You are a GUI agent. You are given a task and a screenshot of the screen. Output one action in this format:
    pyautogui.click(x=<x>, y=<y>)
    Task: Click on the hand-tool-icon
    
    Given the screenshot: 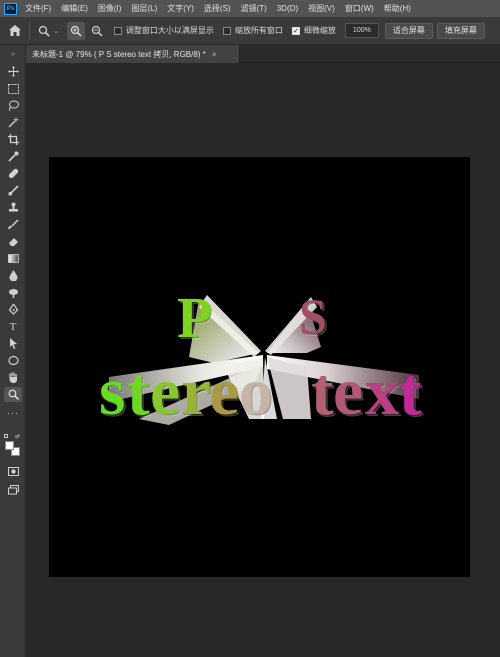 What is the action you would take?
    pyautogui.click(x=13, y=377)
    